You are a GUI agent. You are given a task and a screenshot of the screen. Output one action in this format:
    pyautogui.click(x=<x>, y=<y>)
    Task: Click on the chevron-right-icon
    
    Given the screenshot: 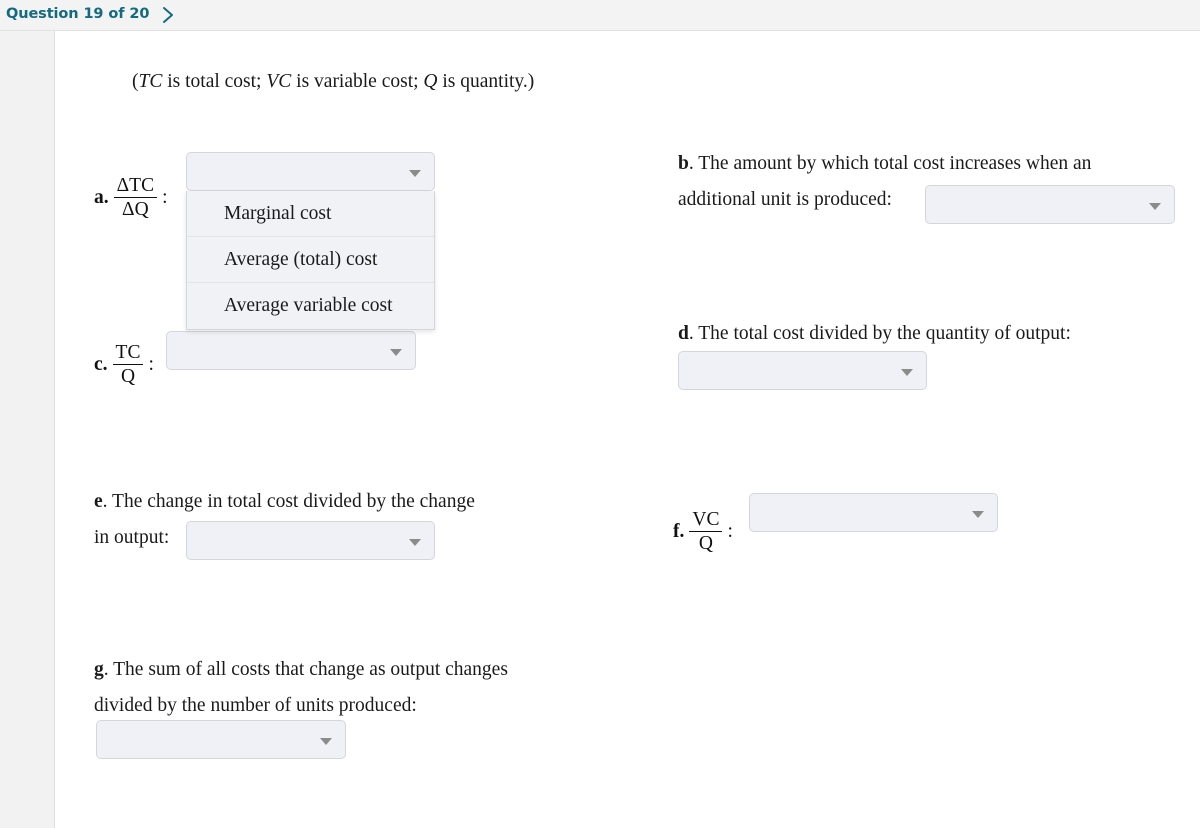 What is the action you would take?
    pyautogui.click(x=168, y=15)
    